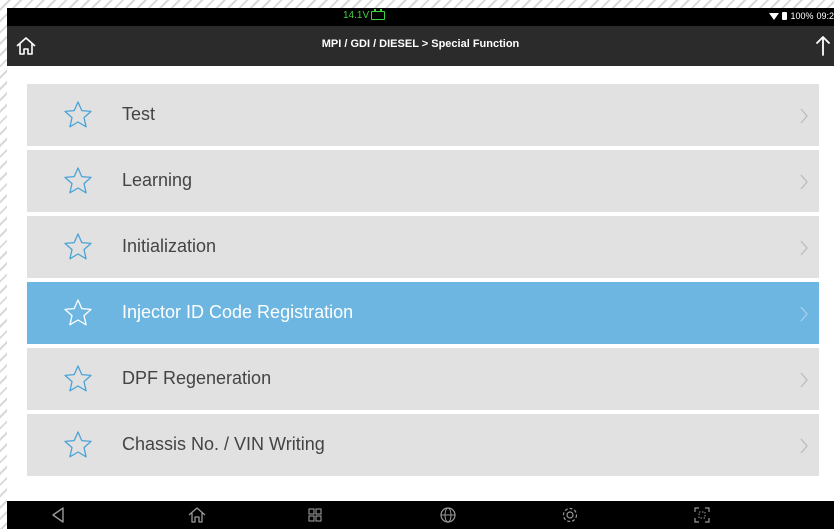  I want to click on menu-item-label: Test, so click(139, 114).